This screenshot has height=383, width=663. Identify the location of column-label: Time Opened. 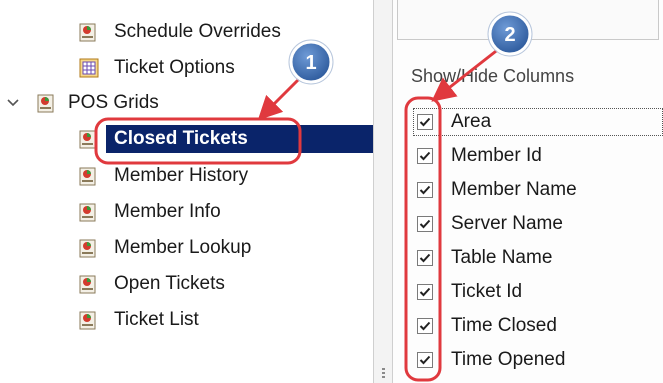
(508, 359).